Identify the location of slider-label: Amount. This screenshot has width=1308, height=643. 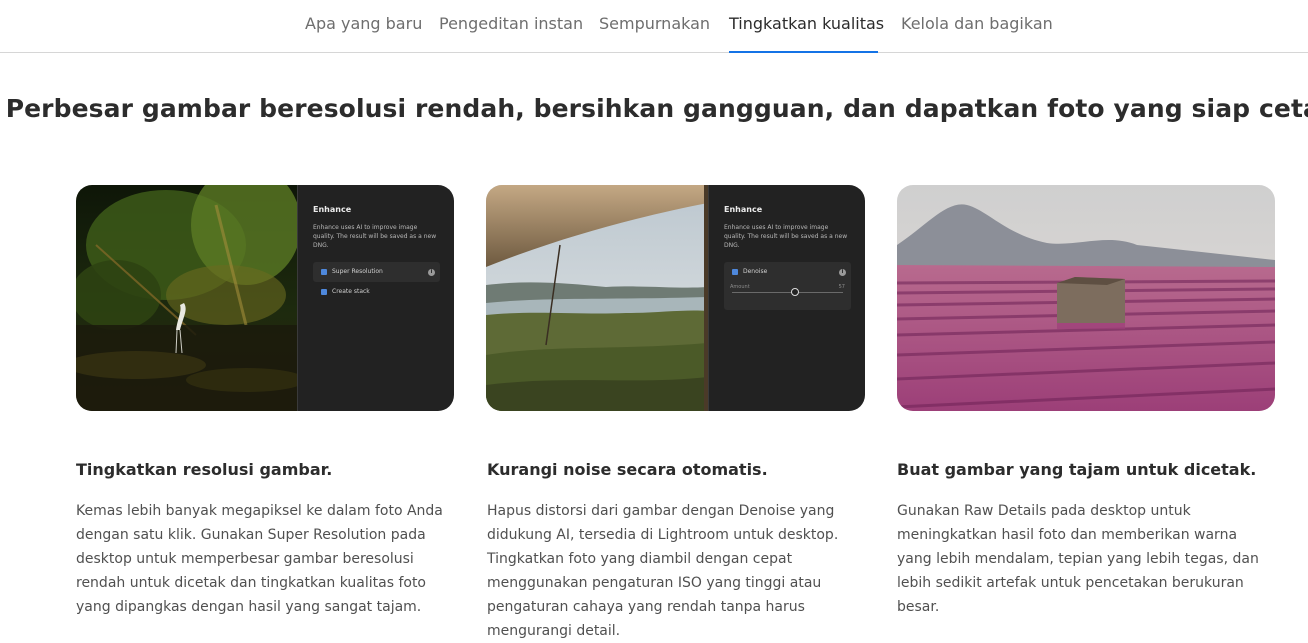
(740, 287).